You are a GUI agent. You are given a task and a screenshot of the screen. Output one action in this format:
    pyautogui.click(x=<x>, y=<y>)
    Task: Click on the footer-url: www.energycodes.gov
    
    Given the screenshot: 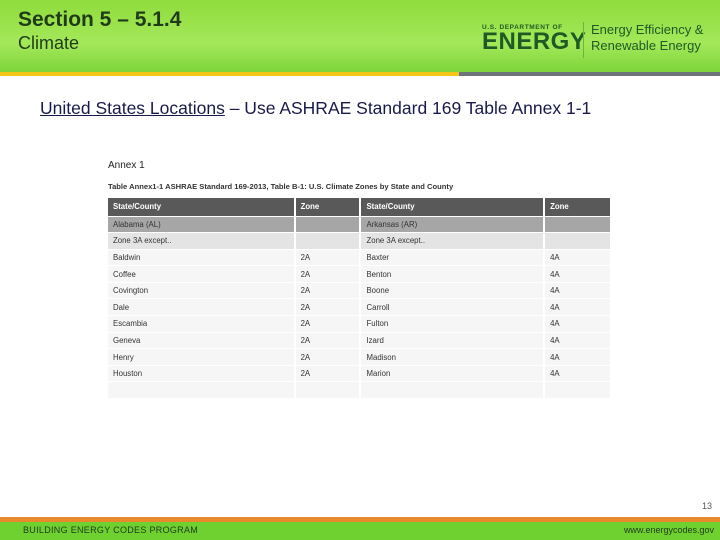 What is the action you would take?
    pyautogui.click(x=669, y=530)
    